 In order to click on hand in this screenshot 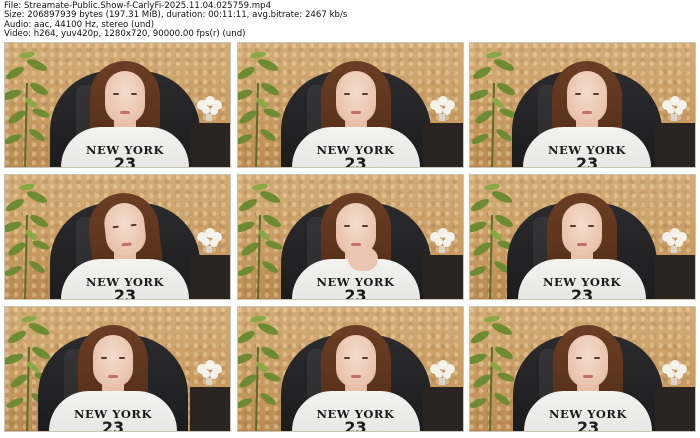, I will do `click(362, 259)`.